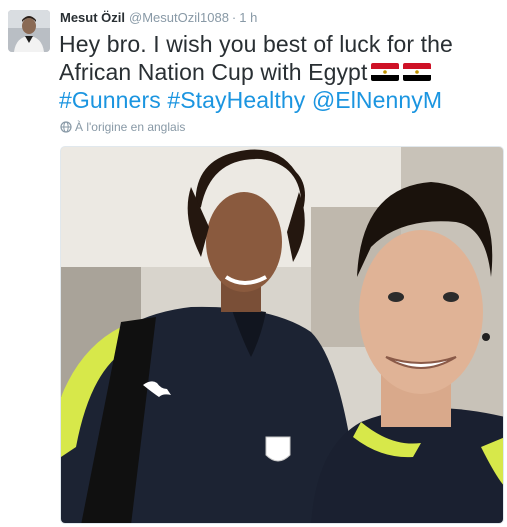  I want to click on tweet-header: Mesut Özil @MesutOzil1088 · 1 h, so click(158, 18).